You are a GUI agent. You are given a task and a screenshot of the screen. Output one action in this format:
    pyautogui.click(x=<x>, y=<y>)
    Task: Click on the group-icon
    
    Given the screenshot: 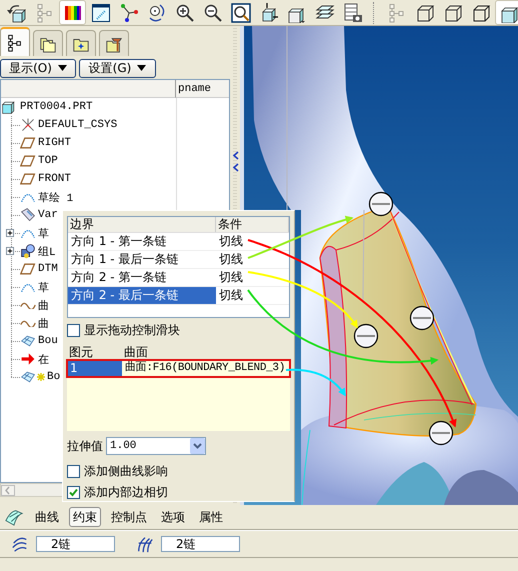 What is the action you would take?
    pyautogui.click(x=28, y=251)
    